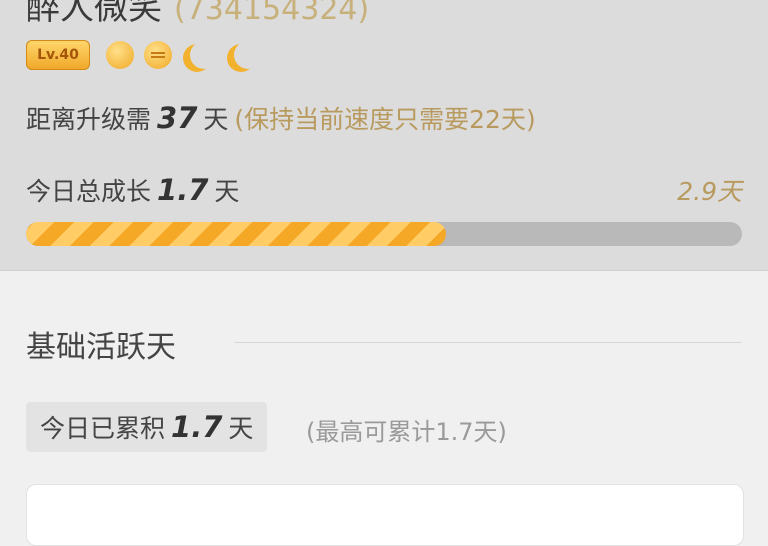  I want to click on section-title-basic-active: 基础活跃天, so click(101, 347).